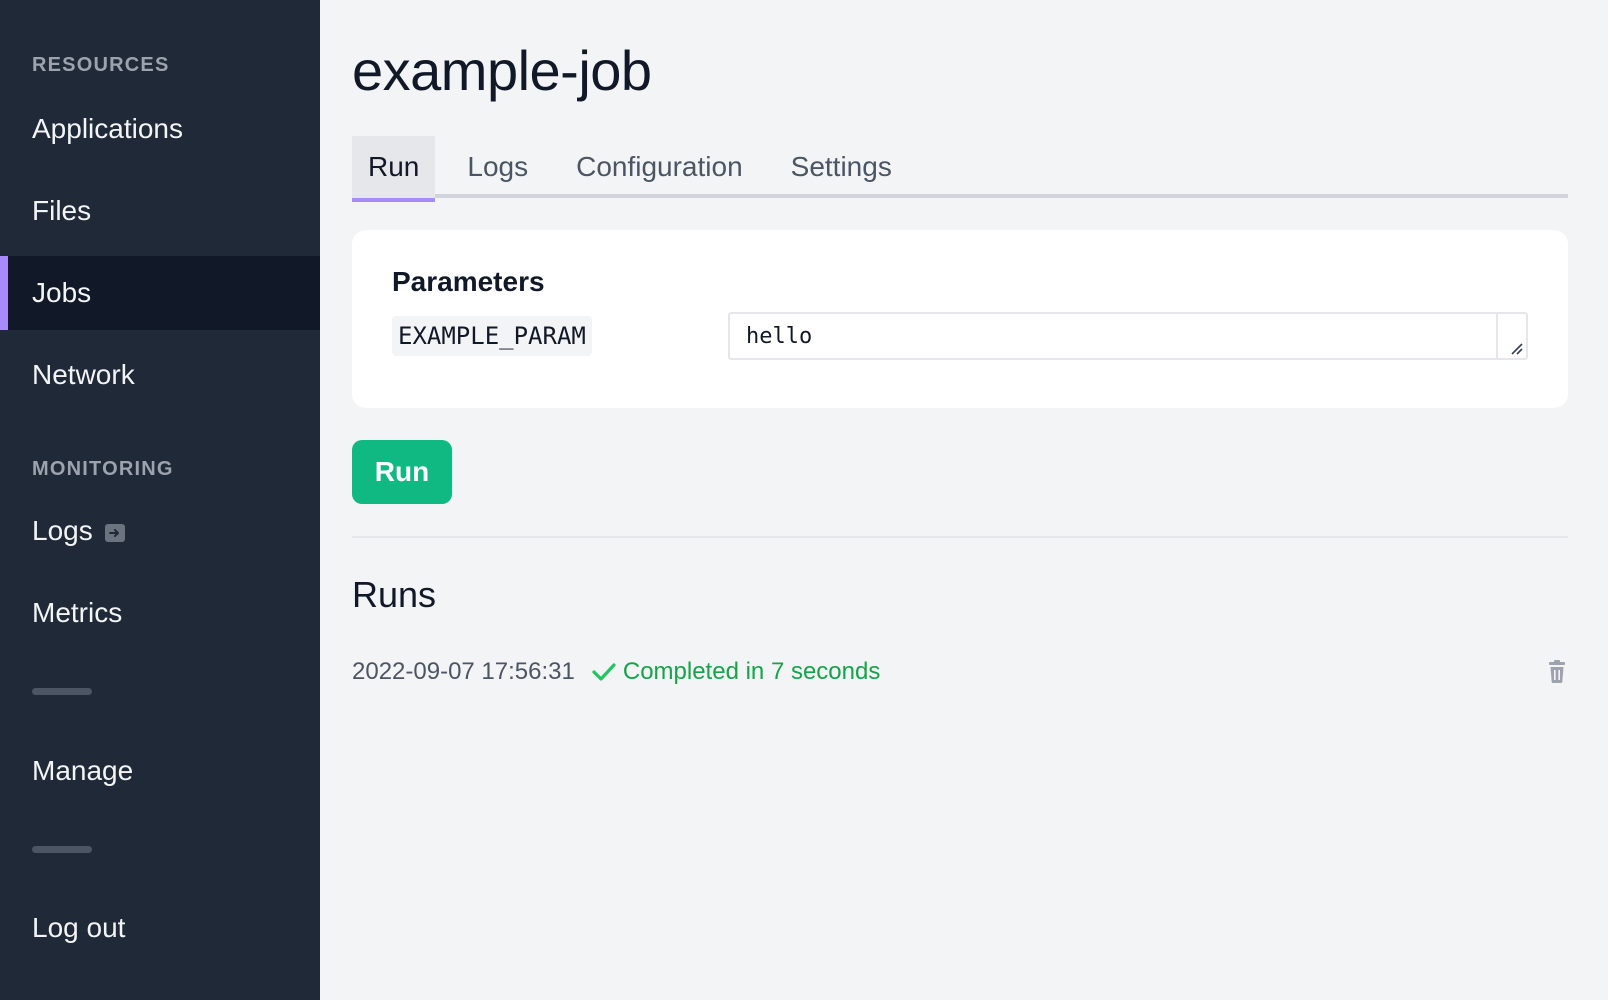  I want to click on section-divider, so click(960, 537).